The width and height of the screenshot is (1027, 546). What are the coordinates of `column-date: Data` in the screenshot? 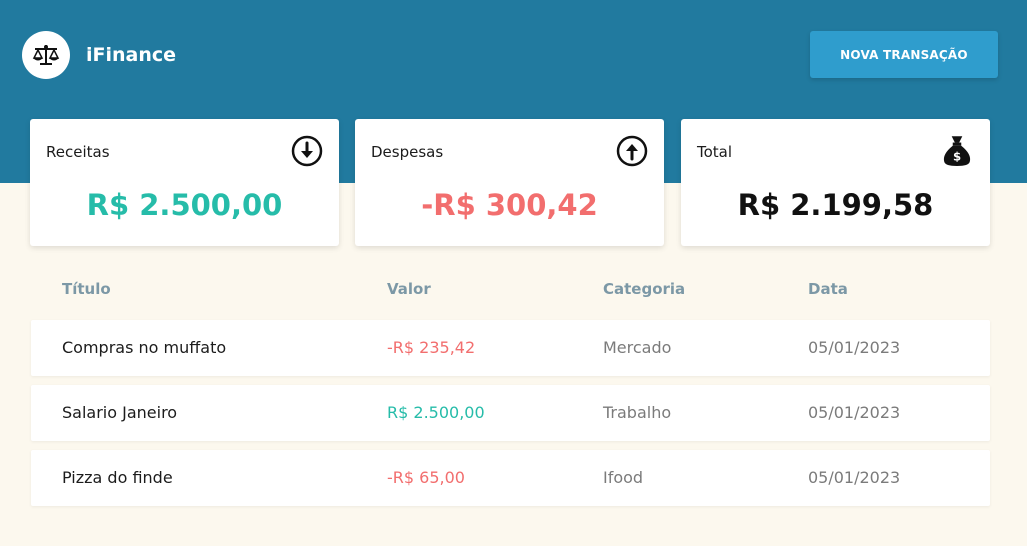 It's located at (828, 289).